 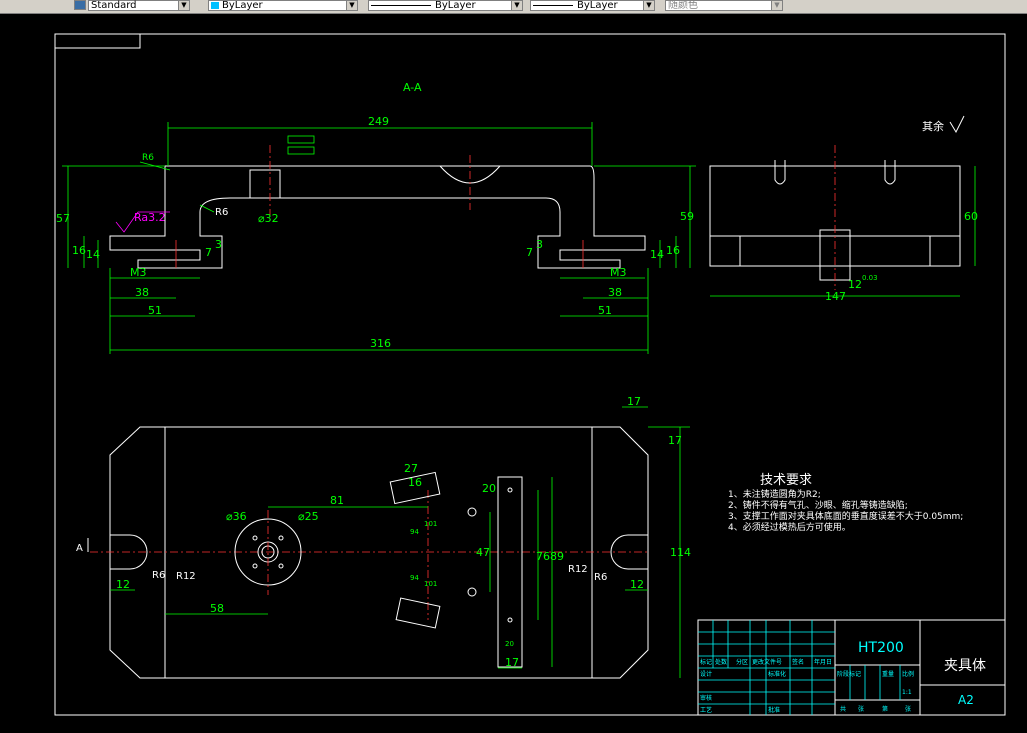 What do you see at coordinates (207, 208) in the screenshot?
I see `leader-line` at bounding box center [207, 208].